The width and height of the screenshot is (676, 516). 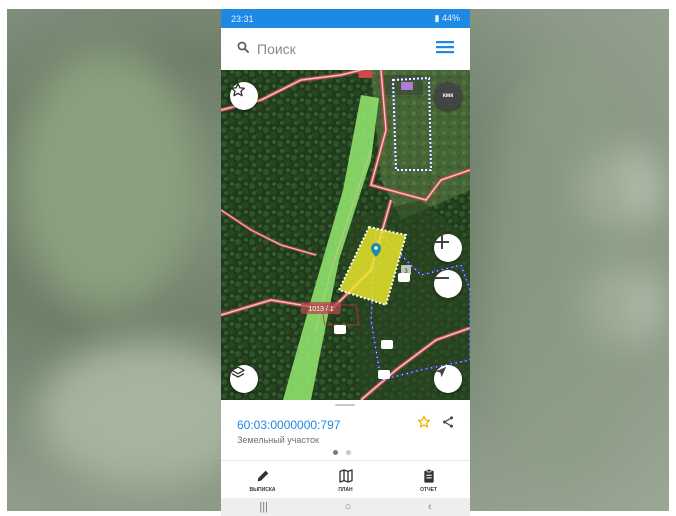 What do you see at coordinates (263, 507) in the screenshot?
I see `recents-button: |||` at bounding box center [263, 507].